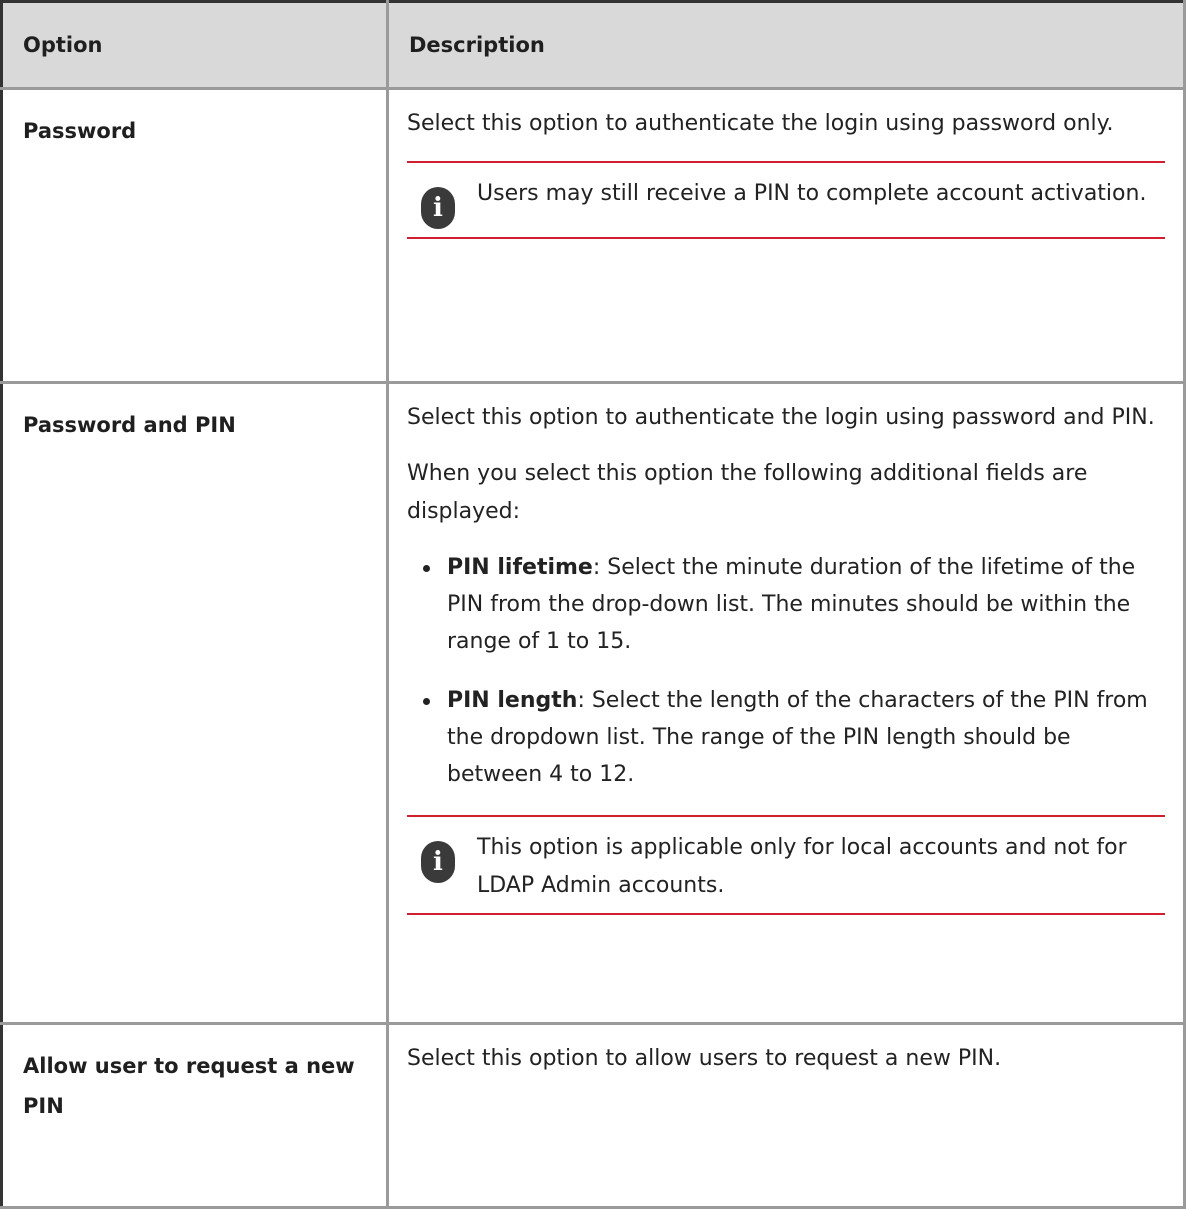  What do you see at coordinates (786, 45) in the screenshot?
I see `header-description: Description` at bounding box center [786, 45].